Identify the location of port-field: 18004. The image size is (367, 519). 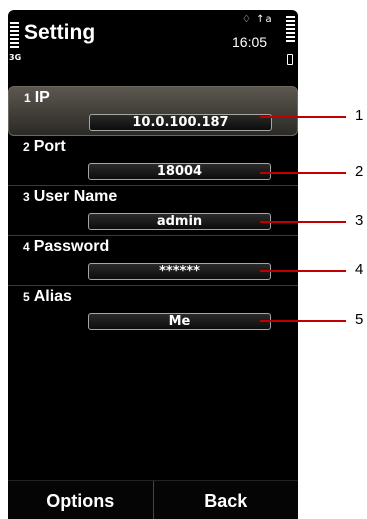
(179, 171).